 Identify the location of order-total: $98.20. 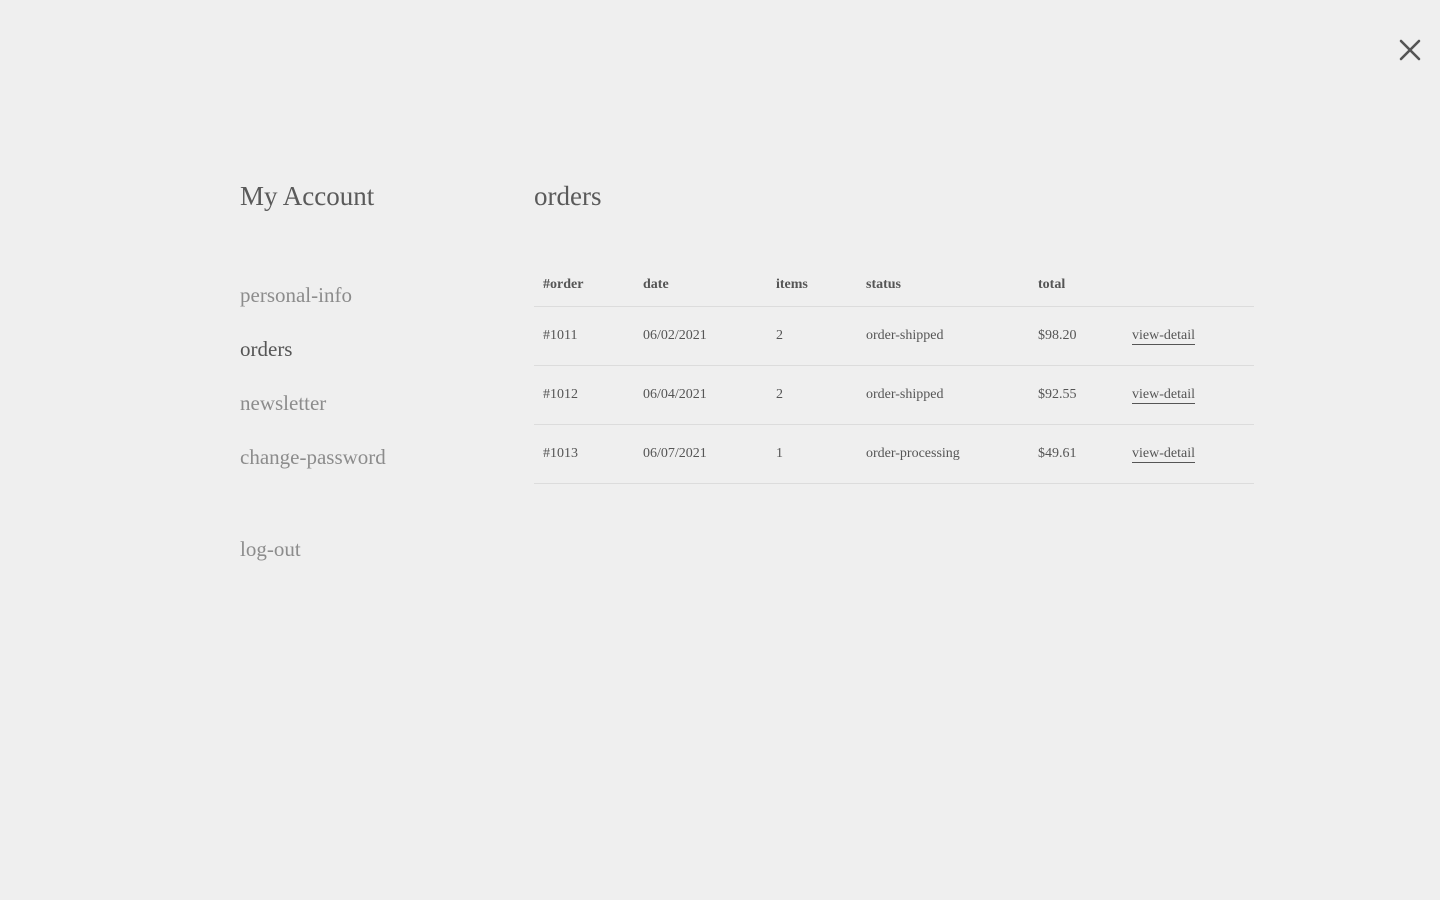
(1076, 336).